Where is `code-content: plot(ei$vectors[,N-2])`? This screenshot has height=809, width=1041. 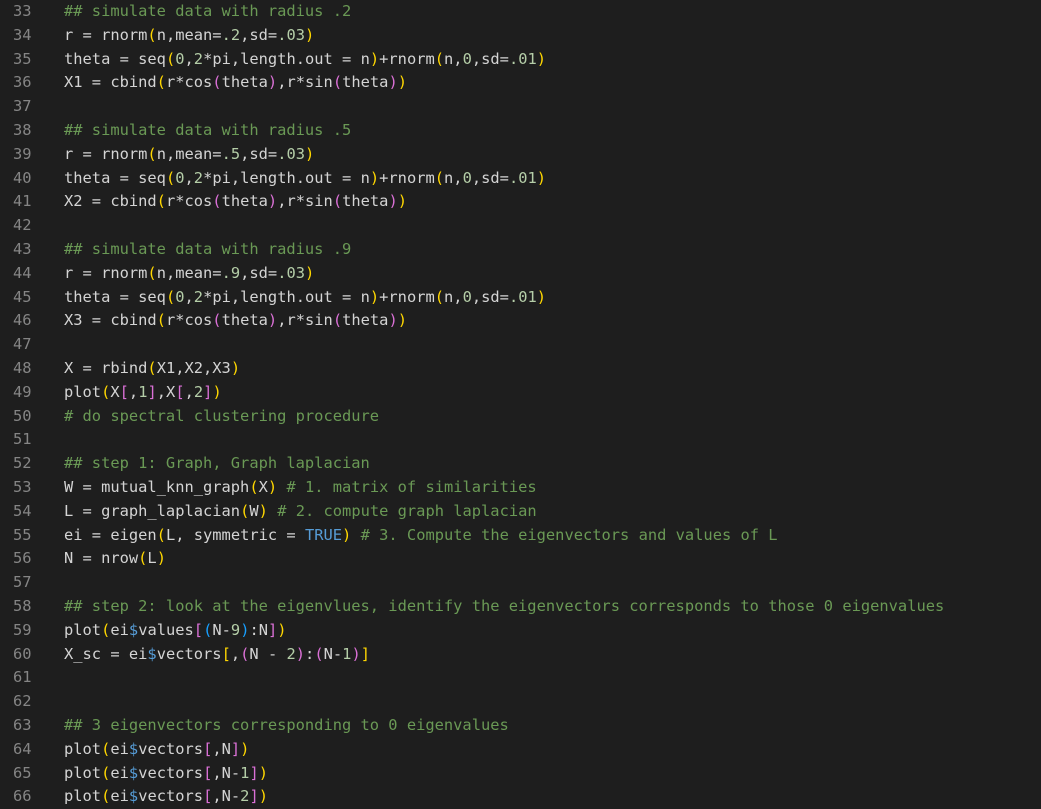
code-content: plot(ei$vectors[,N-2]) is located at coordinates (552, 797).